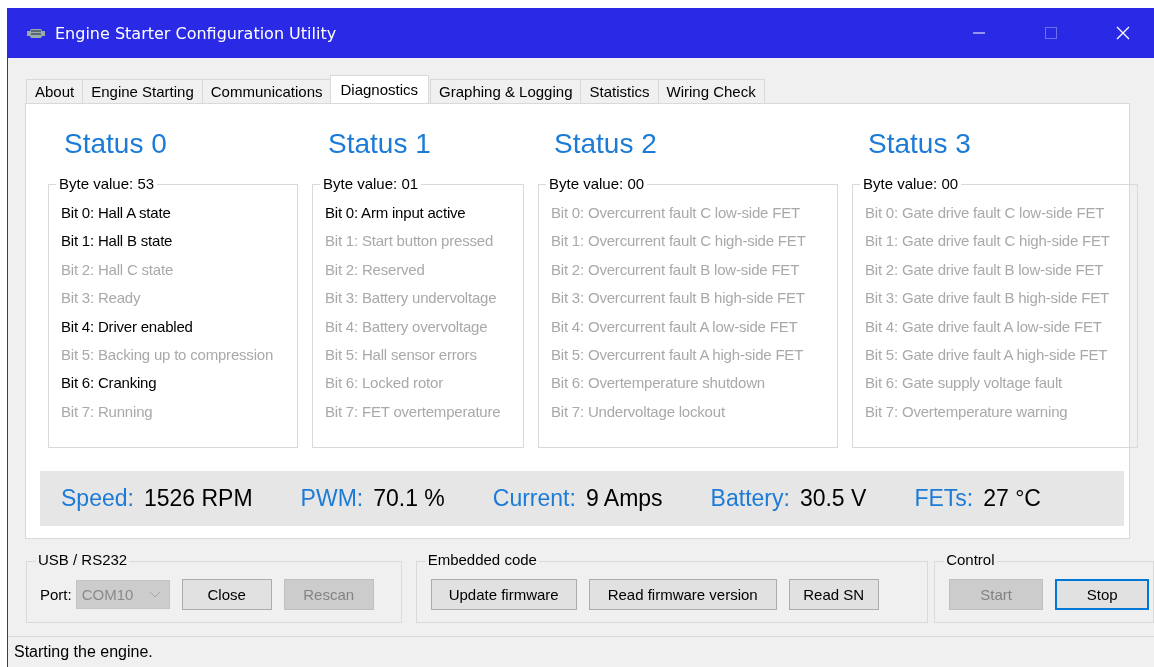 This screenshot has width=1154, height=667. Describe the element at coordinates (396, 213) in the screenshot. I see `bit-label: Bit 0: Arm input active` at that location.